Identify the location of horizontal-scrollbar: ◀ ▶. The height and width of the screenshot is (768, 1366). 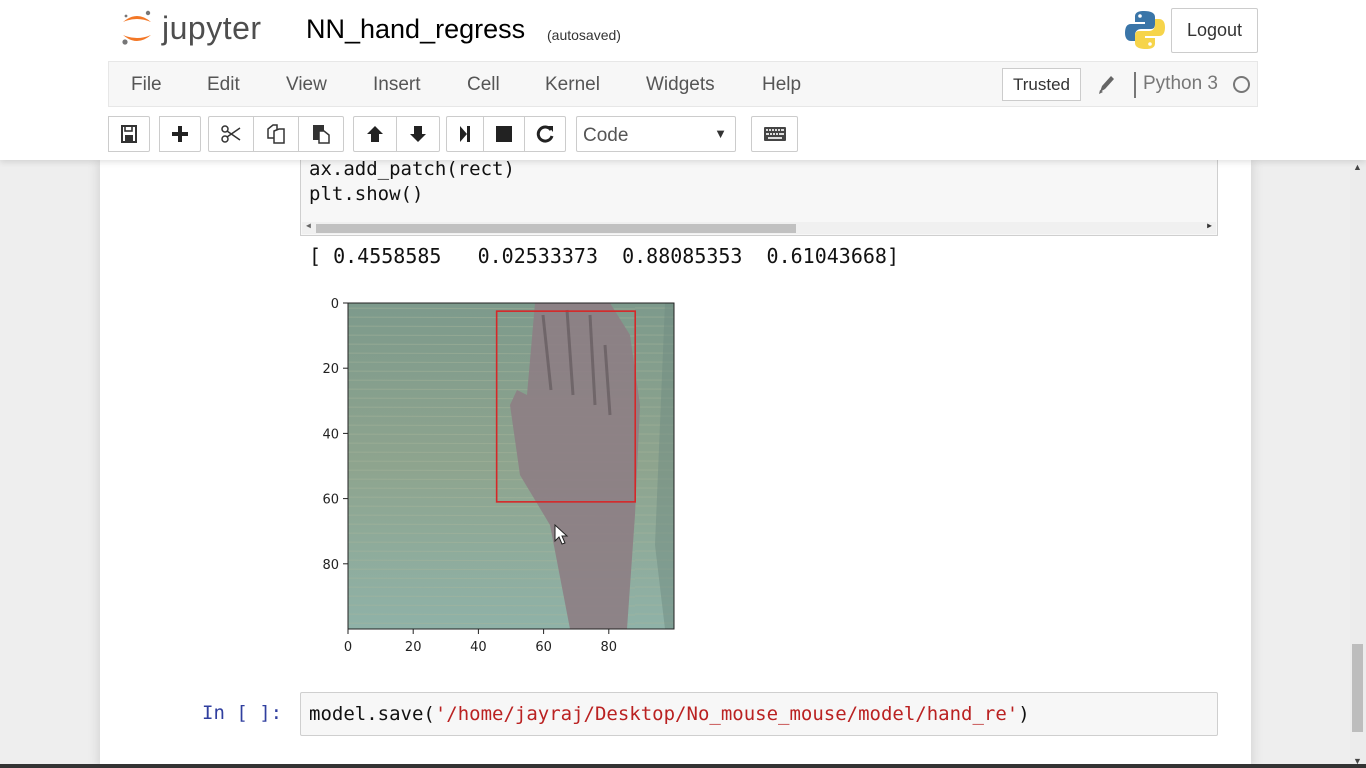
(759, 227).